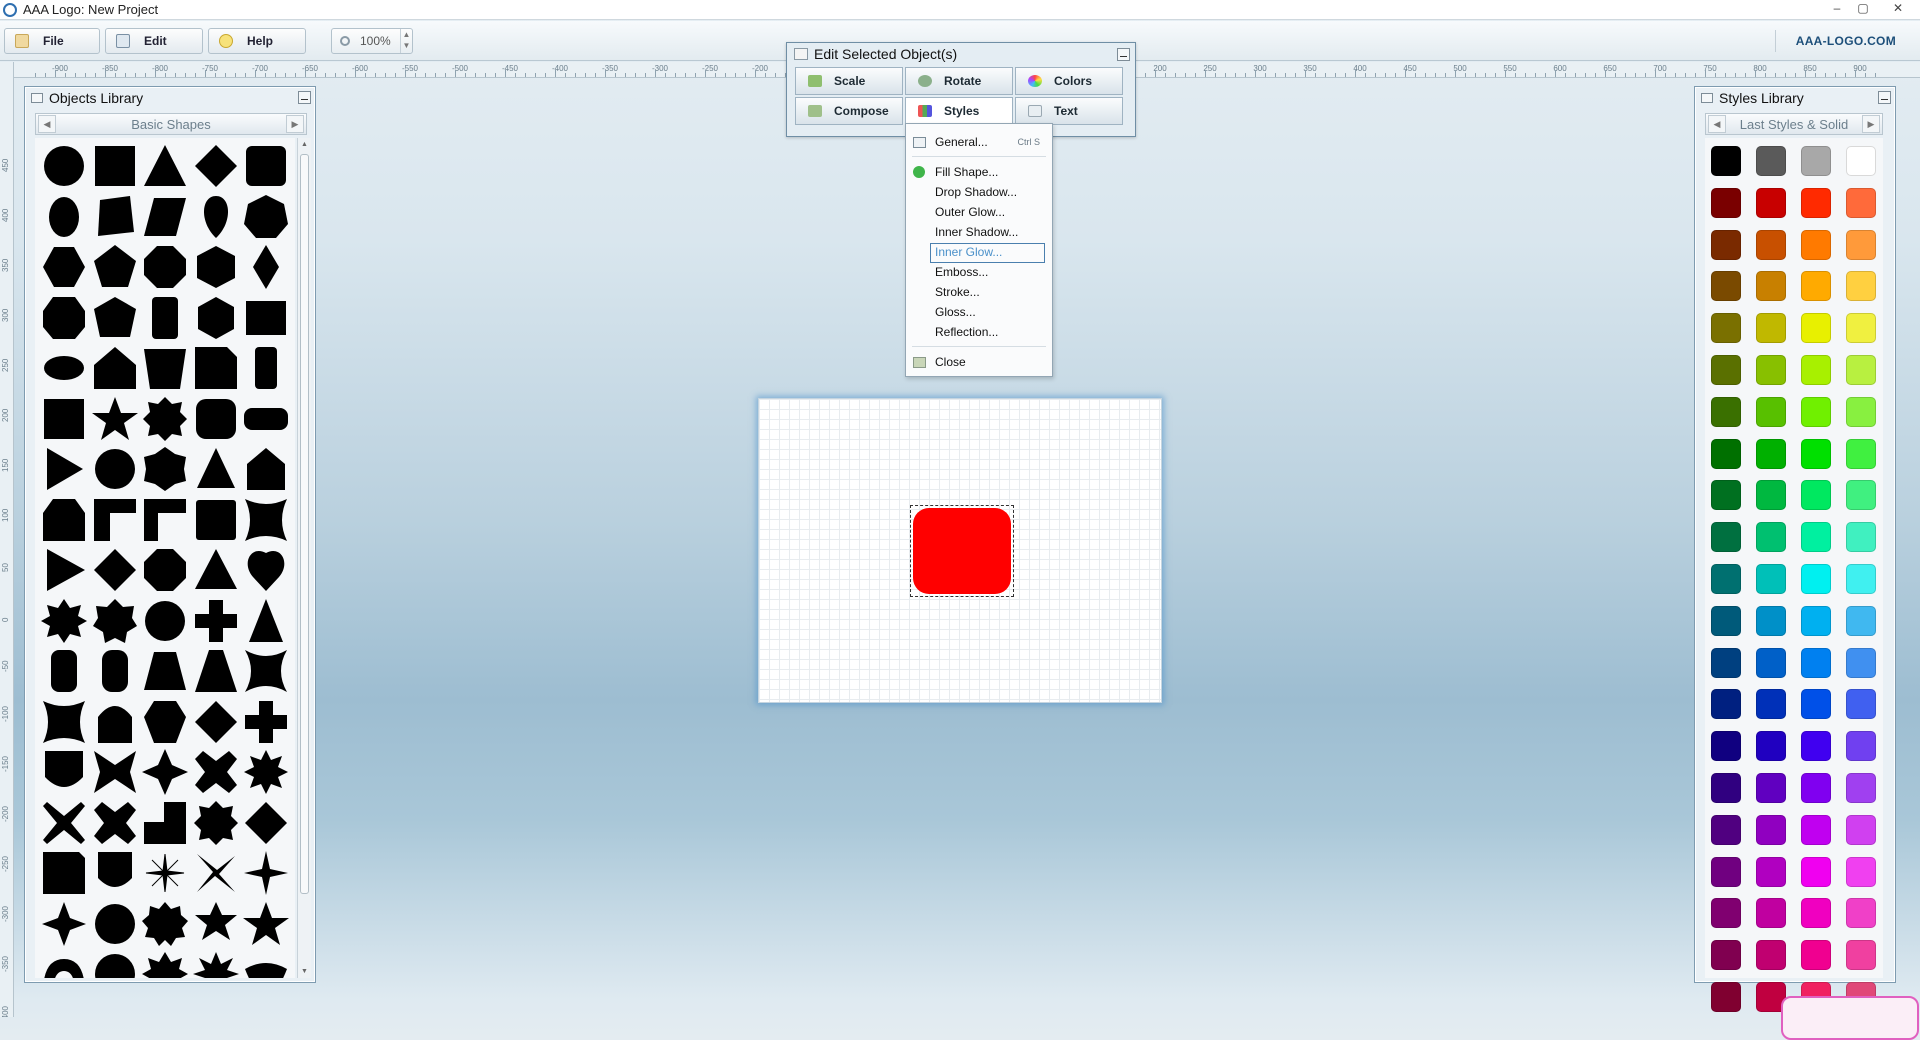 The width and height of the screenshot is (1920, 1040). I want to click on text-button: Text, so click(1069, 111).